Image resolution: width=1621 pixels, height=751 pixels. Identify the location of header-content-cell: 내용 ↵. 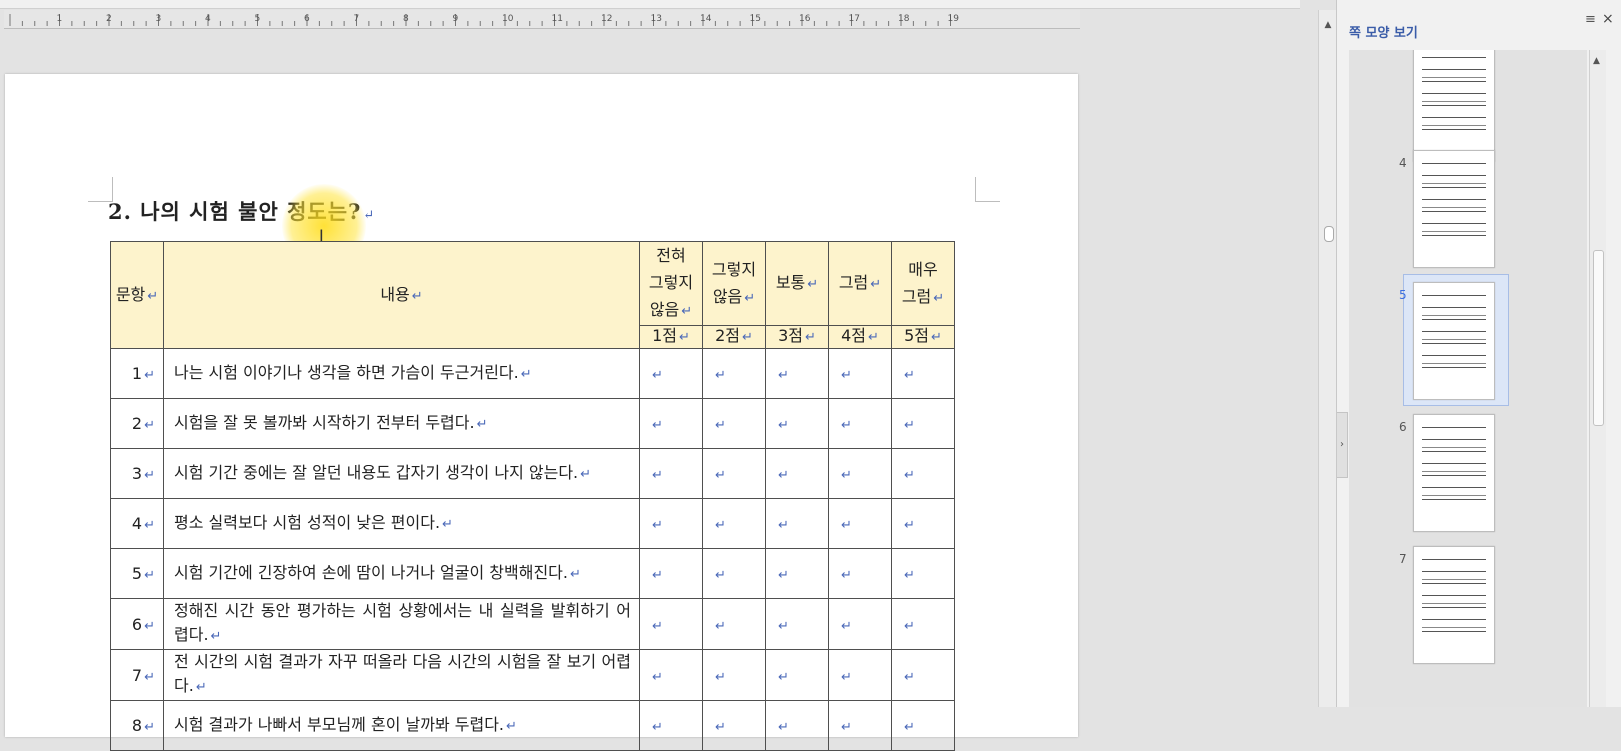
(401, 295).